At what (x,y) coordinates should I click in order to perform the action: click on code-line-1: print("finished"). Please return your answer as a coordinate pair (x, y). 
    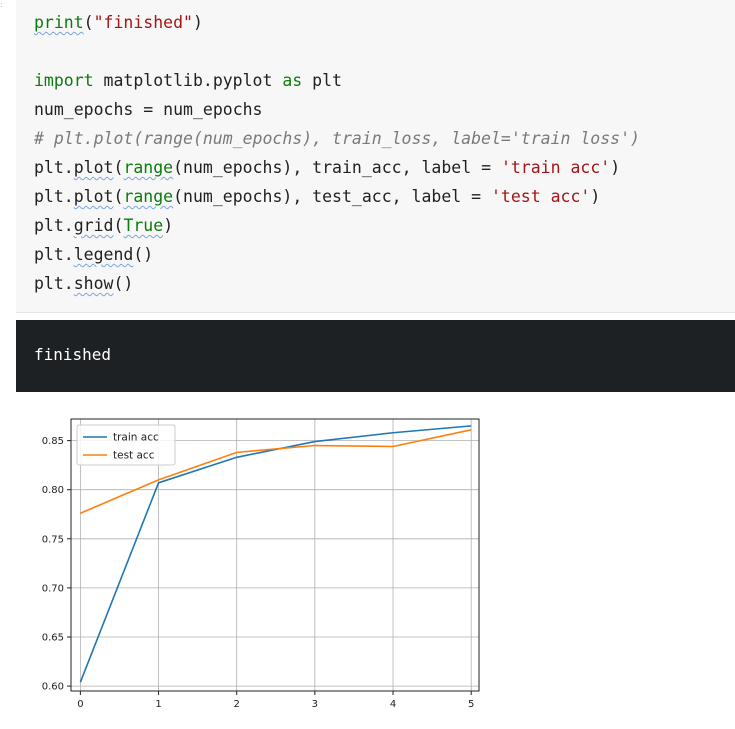
    Looking at the image, I should click on (118, 22).